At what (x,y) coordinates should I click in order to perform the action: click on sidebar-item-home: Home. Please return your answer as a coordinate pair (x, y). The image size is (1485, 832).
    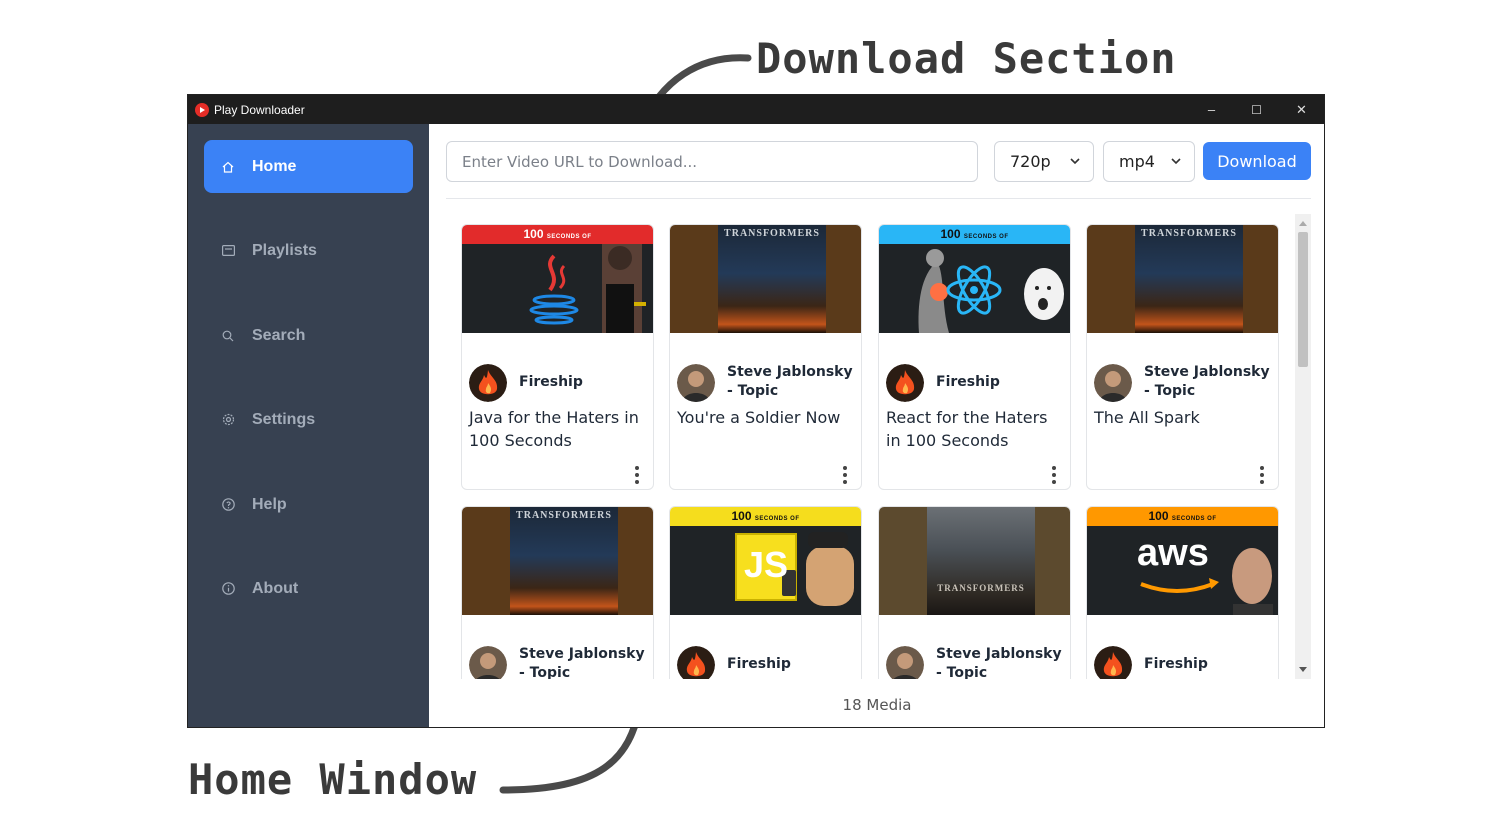
    Looking at the image, I should click on (308, 166).